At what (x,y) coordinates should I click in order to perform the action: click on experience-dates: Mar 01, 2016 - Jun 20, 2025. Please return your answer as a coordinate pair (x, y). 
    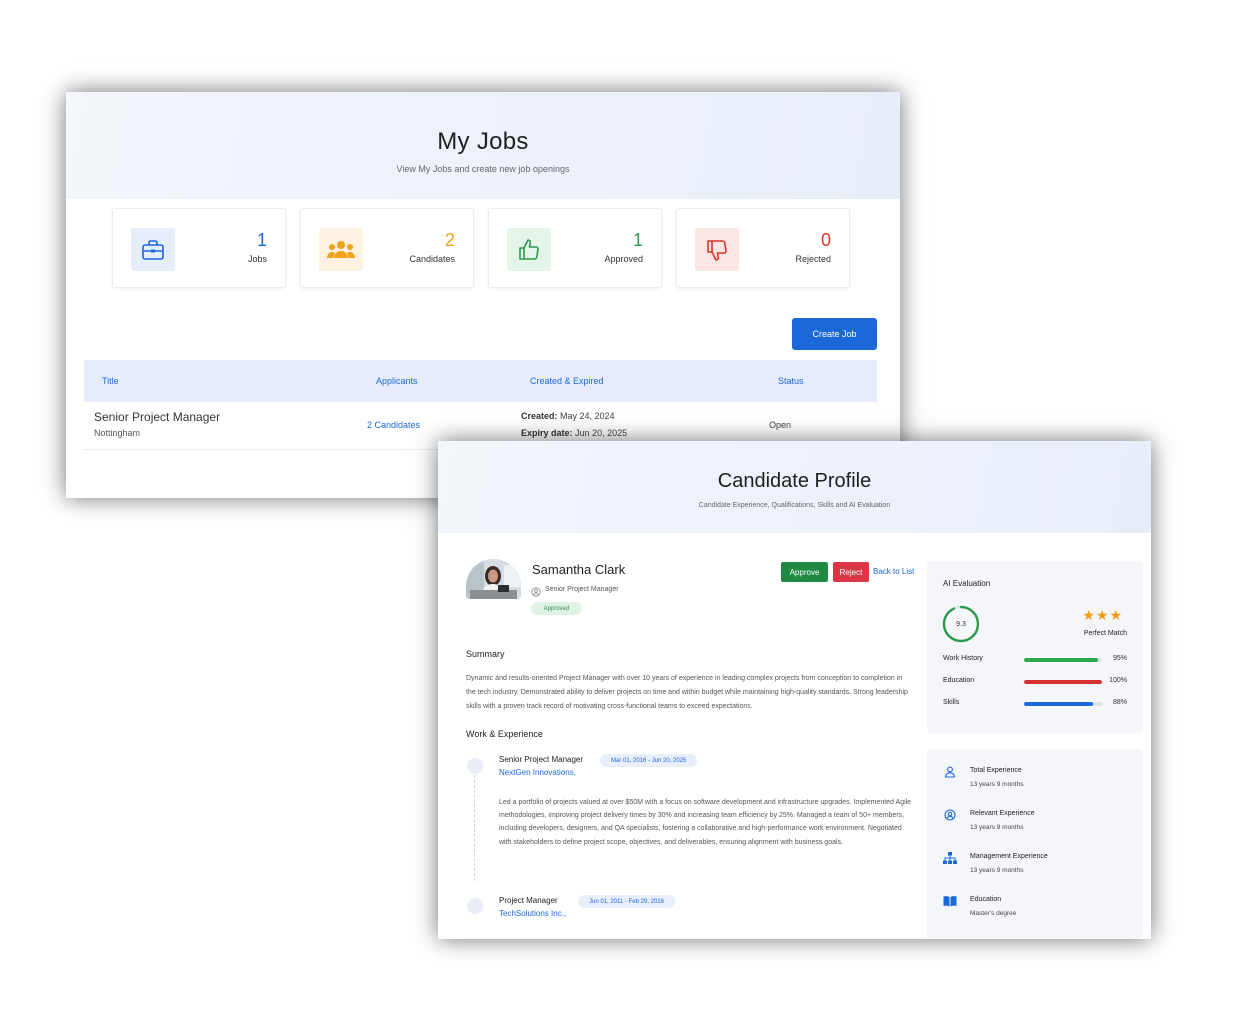
    Looking at the image, I should click on (649, 760).